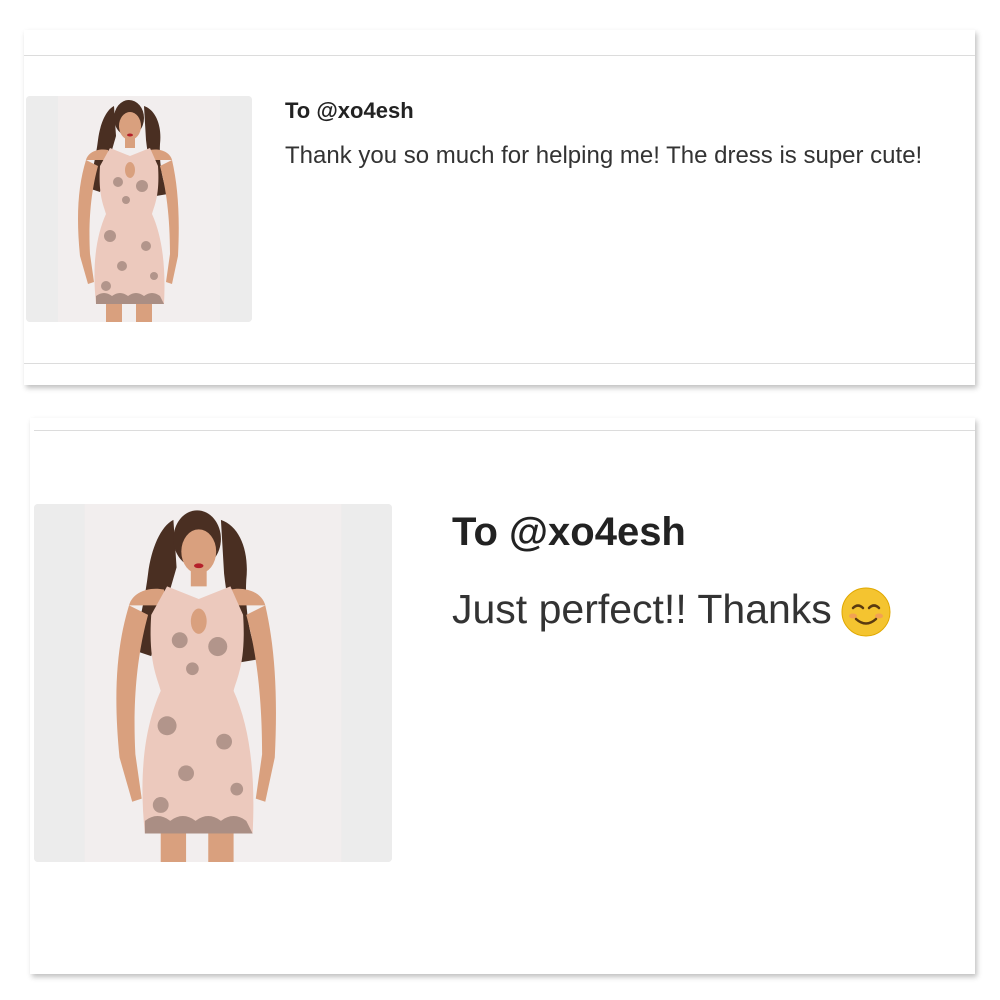 The image size is (1000, 1000). I want to click on card-divider-bottom, so click(499, 363).